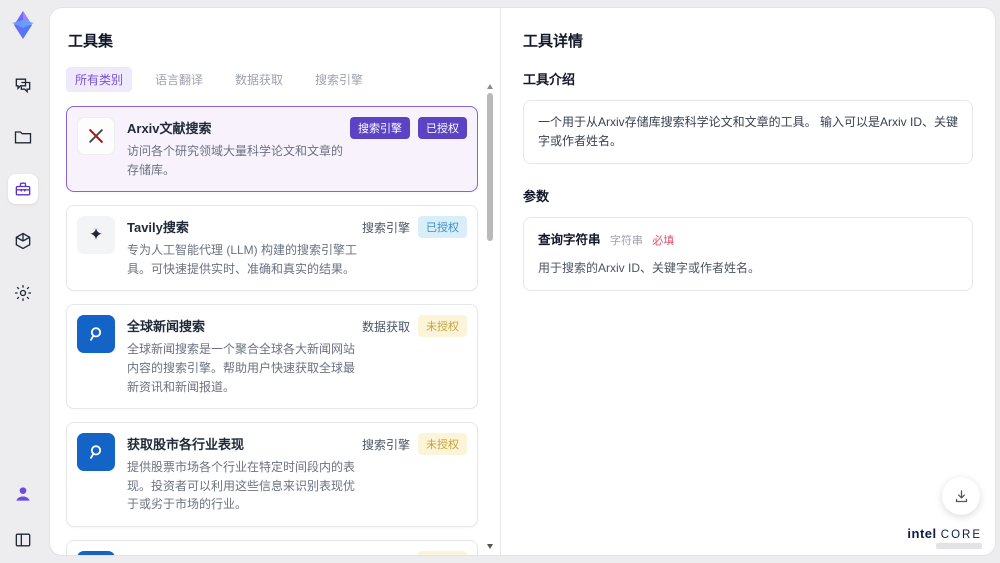  What do you see at coordinates (490, 86) in the screenshot?
I see `scroll-up-arrow` at bounding box center [490, 86].